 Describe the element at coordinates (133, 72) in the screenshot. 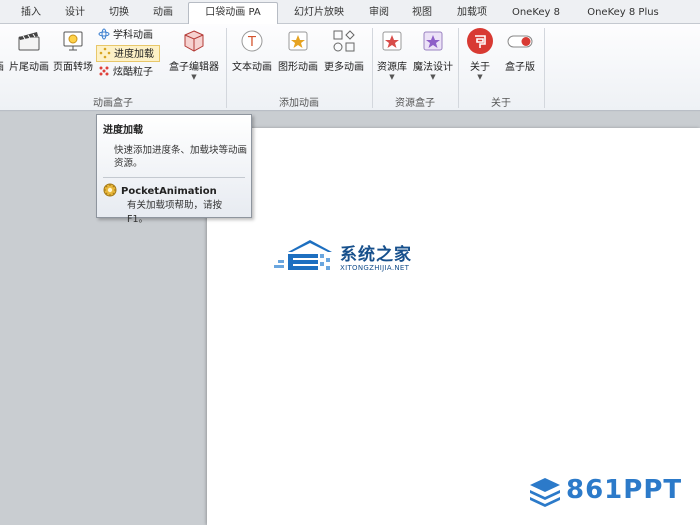

I see `dazzle-particle-label: 炫酷粒子` at that location.